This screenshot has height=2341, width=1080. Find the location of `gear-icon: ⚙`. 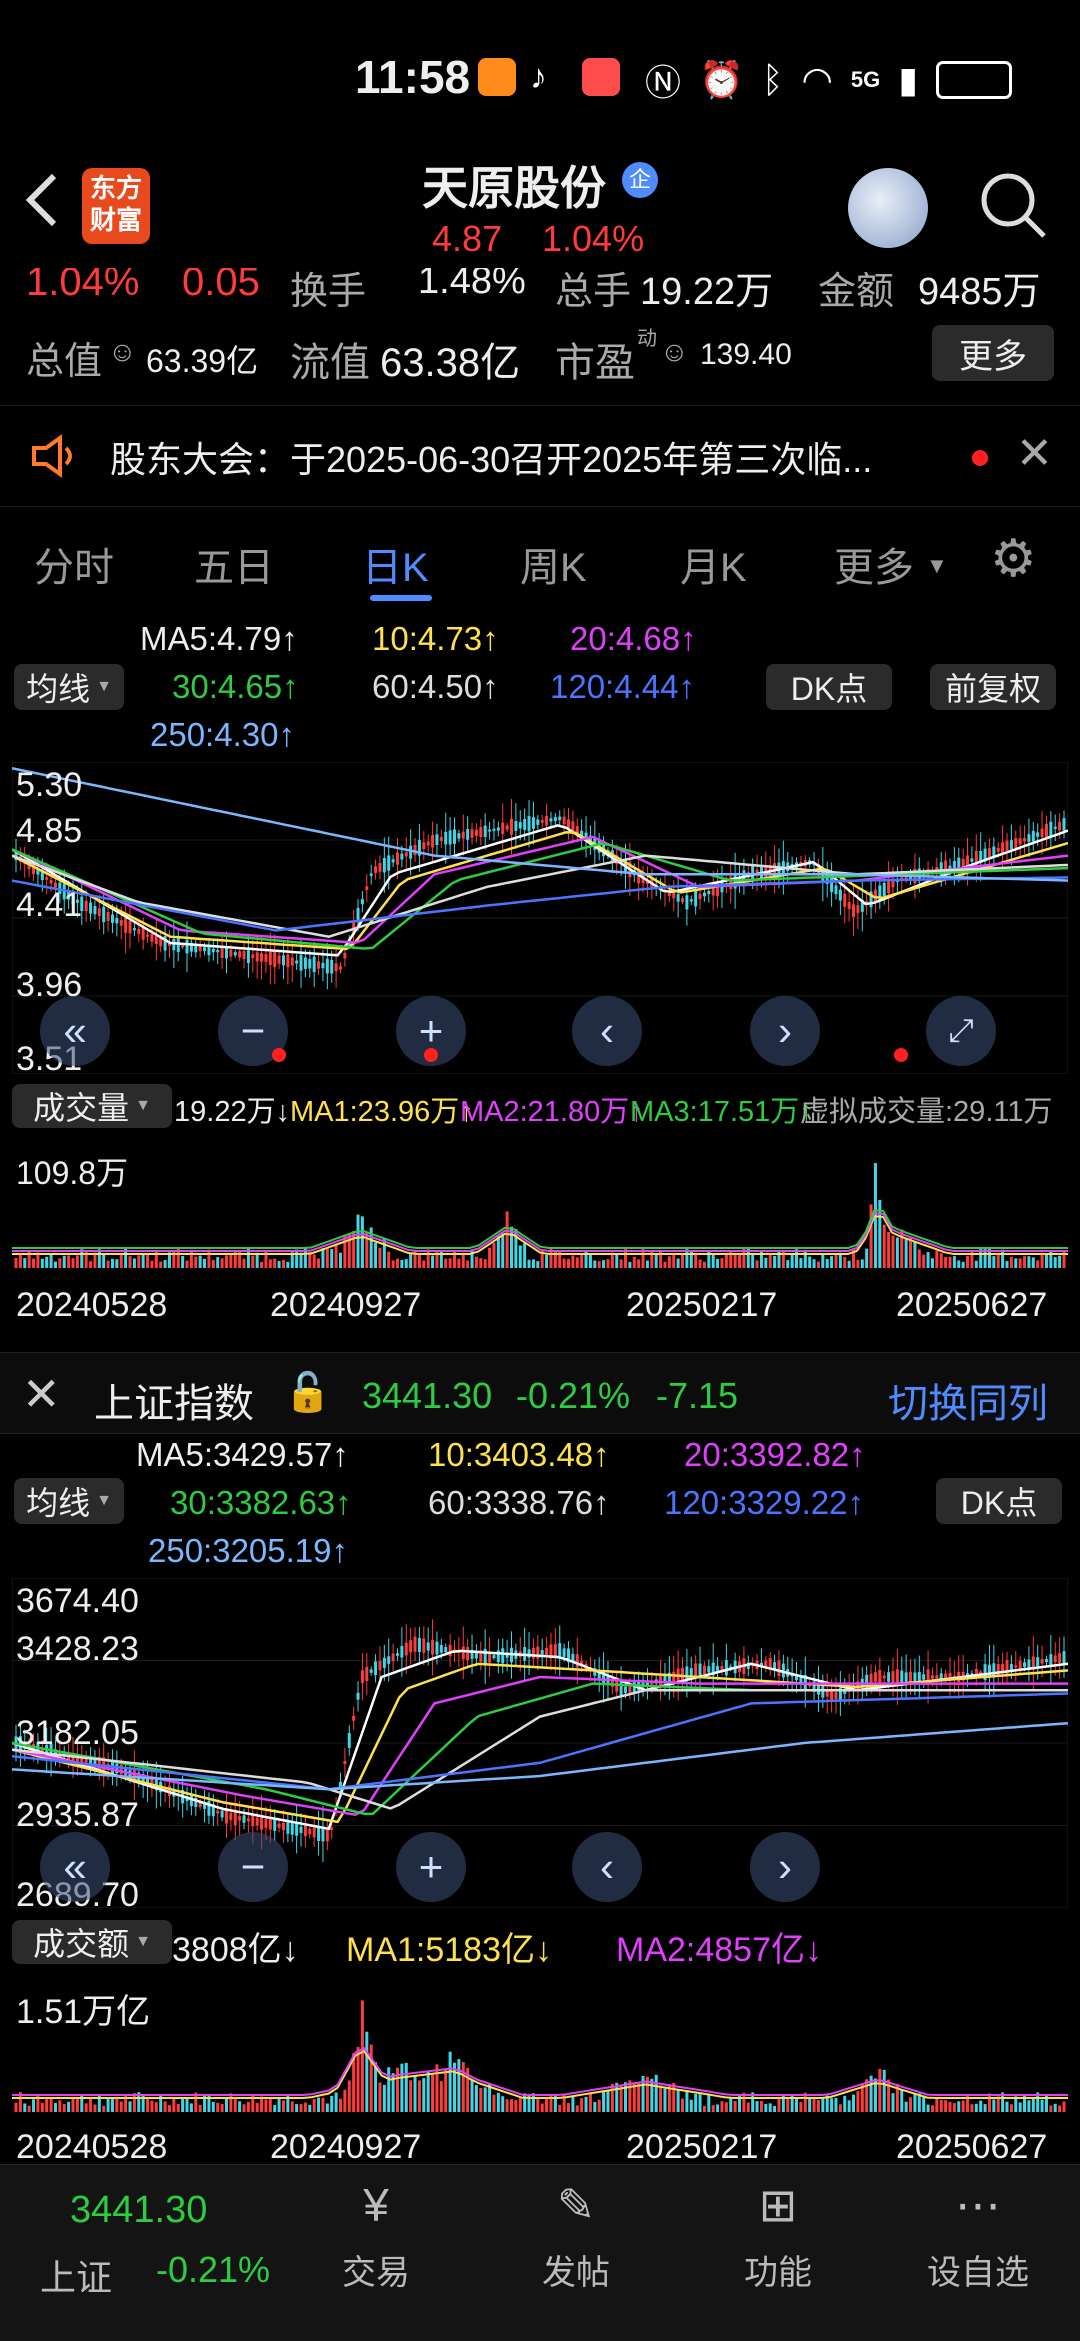

gear-icon: ⚙ is located at coordinates (1013, 559).